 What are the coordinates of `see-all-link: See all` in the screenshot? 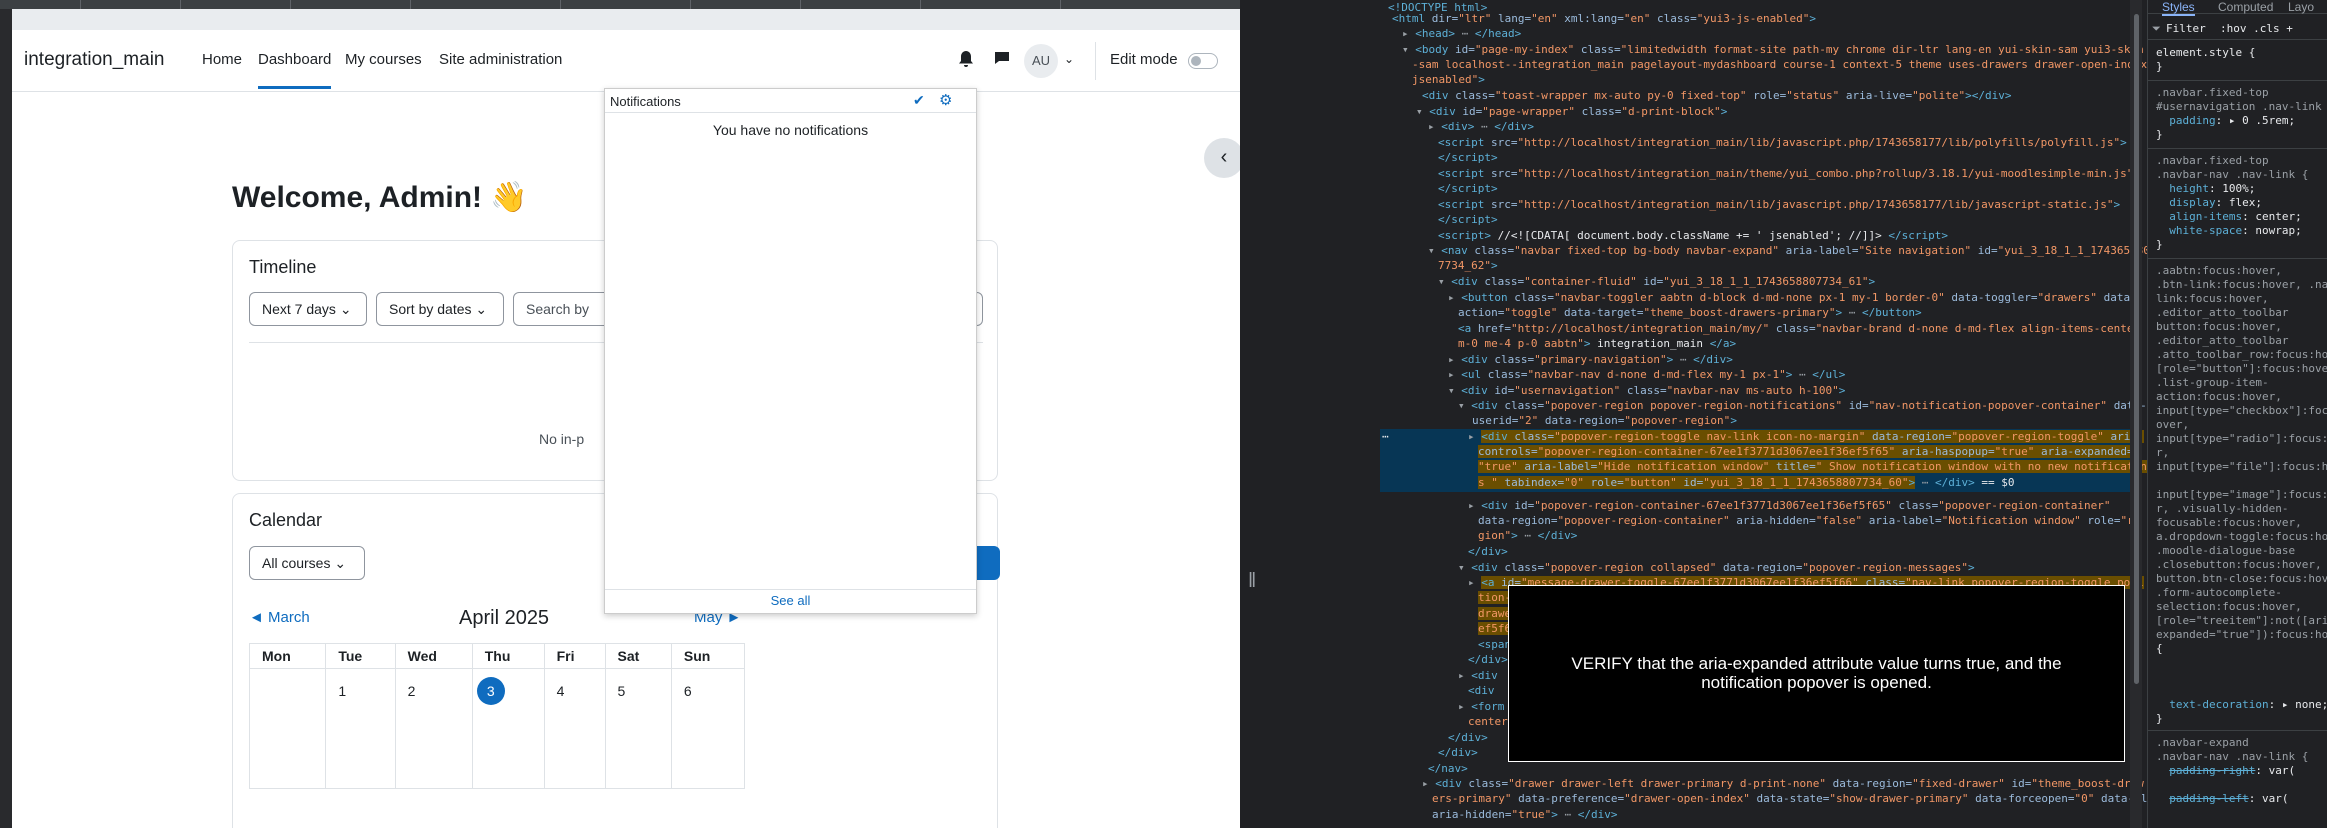 It's located at (791, 600).